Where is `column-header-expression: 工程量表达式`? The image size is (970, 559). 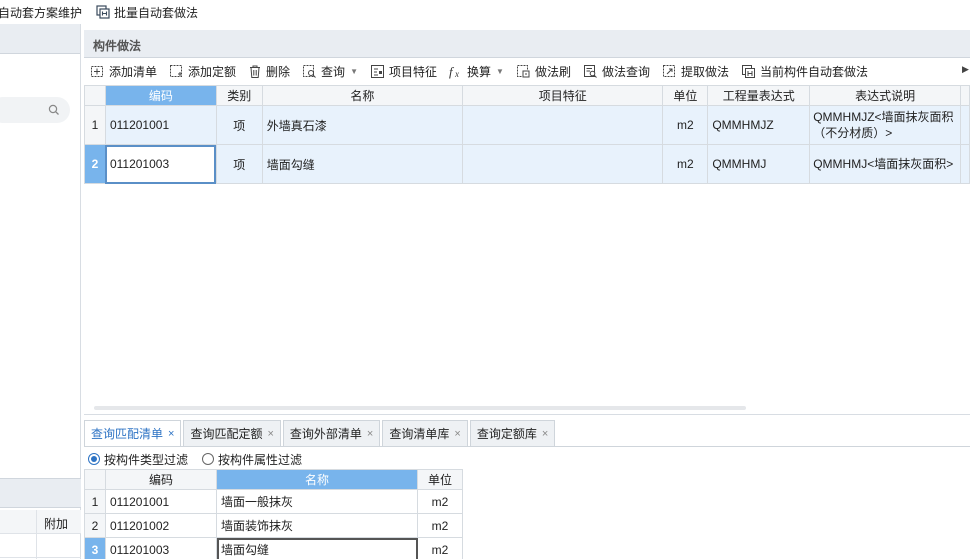 column-header-expression: 工程量表达式 is located at coordinates (759, 95).